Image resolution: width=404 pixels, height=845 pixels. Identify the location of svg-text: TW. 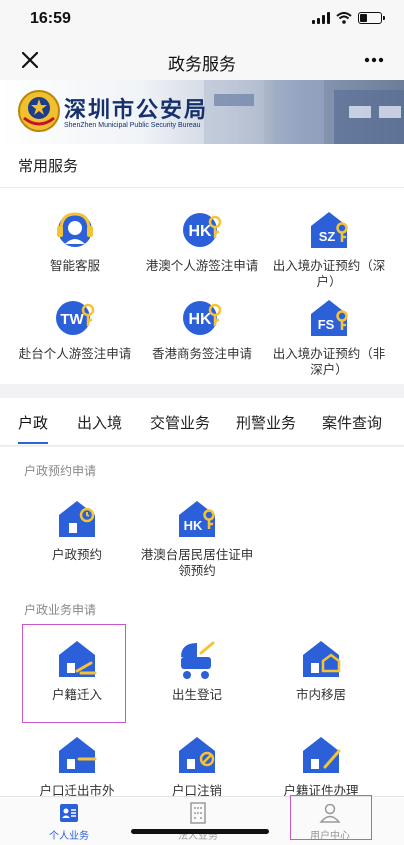
(72, 319).